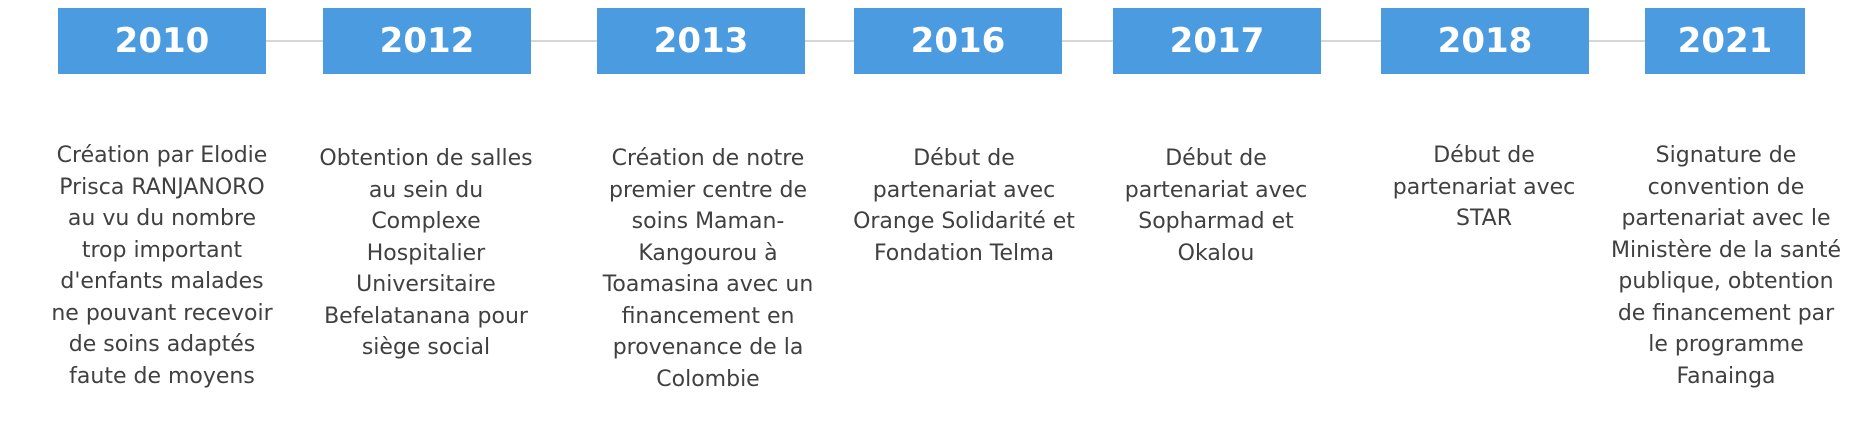  Describe the element at coordinates (162, 250) in the screenshot. I see `description-line: trop important` at that location.